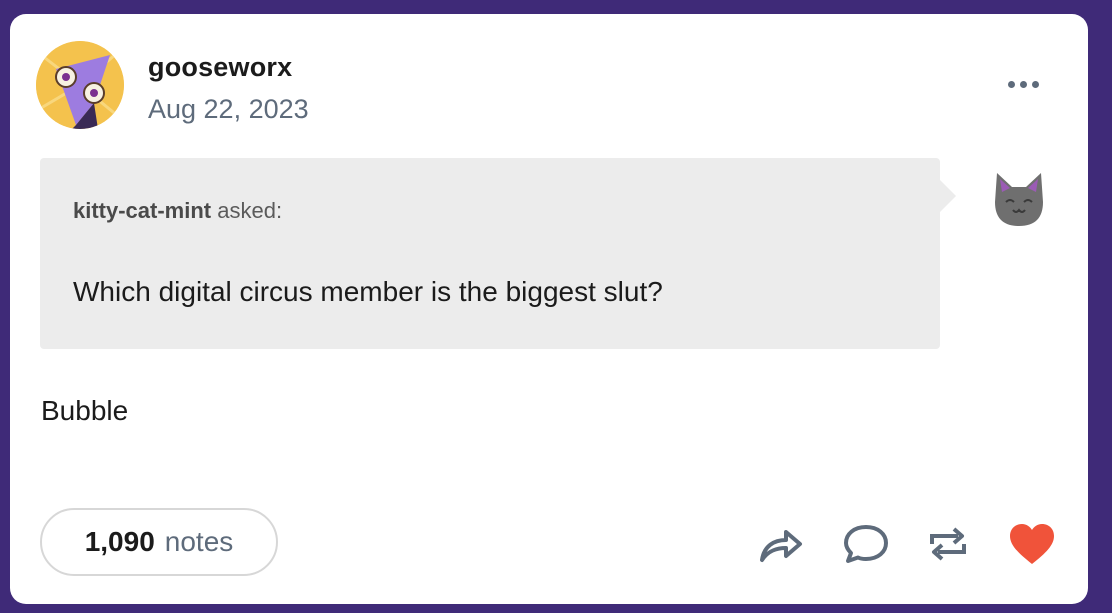  Describe the element at coordinates (220, 67) in the screenshot. I see `post-author: gooseworx` at that location.